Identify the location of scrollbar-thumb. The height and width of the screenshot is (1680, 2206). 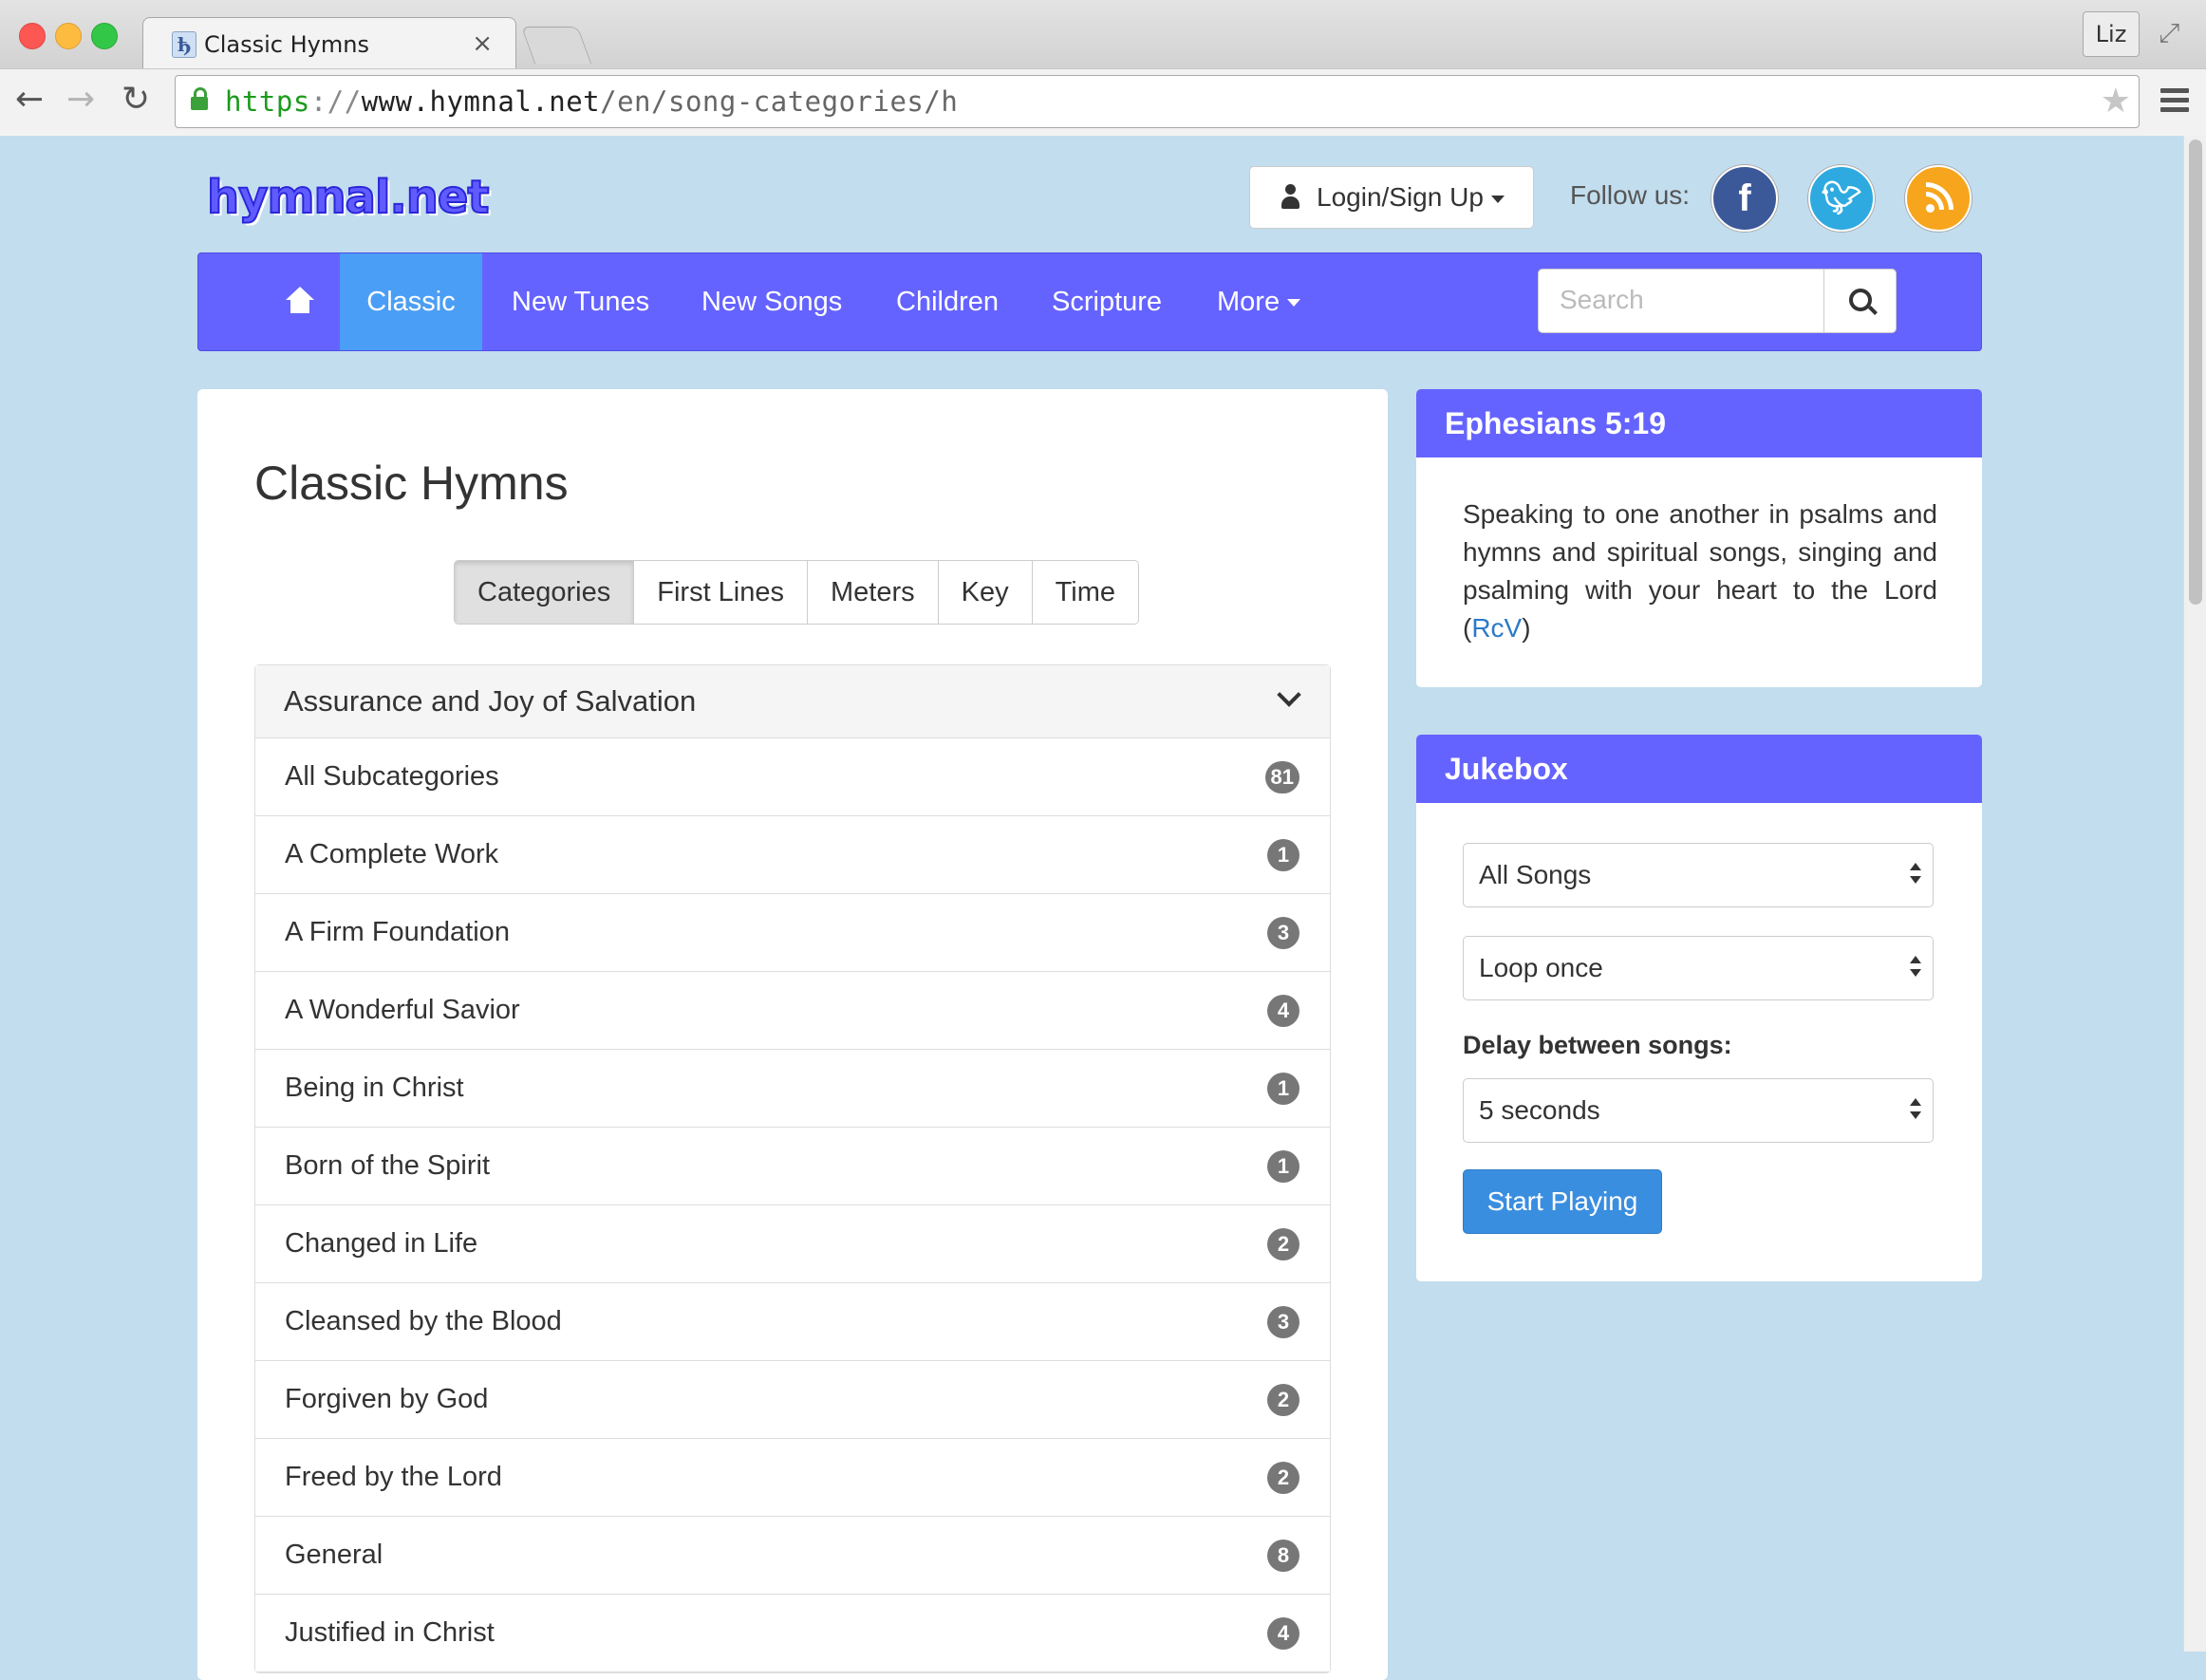
(2196, 373).